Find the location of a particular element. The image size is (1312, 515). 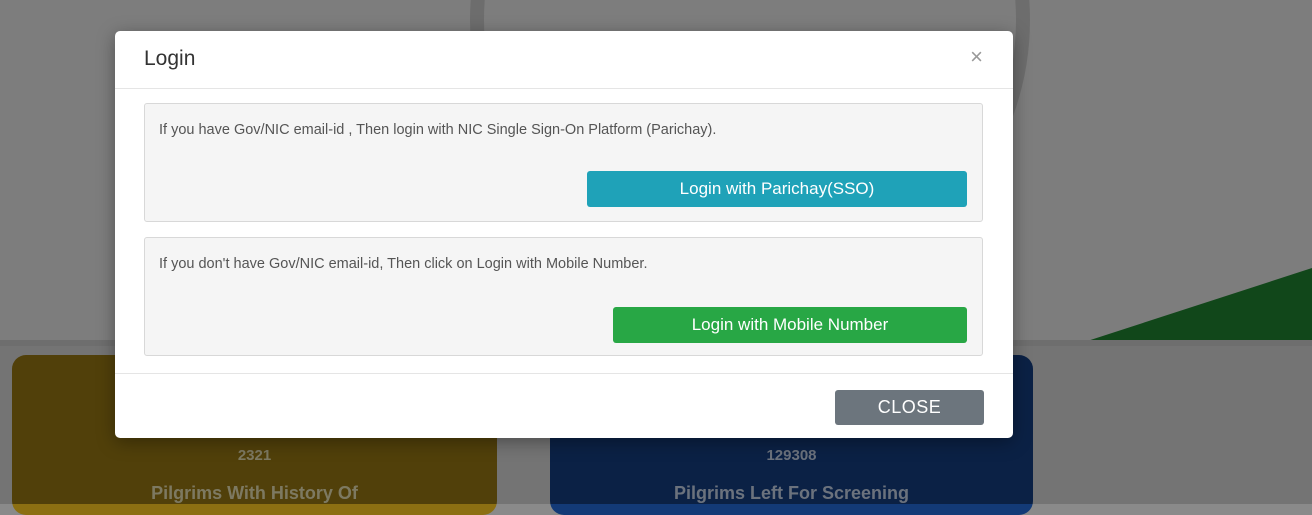

close-icon: × is located at coordinates (976, 57).